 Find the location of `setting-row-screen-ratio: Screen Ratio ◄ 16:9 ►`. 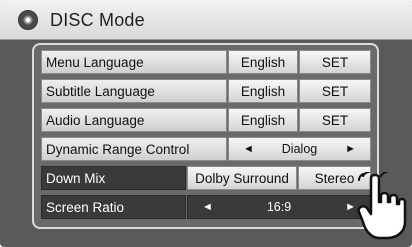

setting-row-screen-ratio: Screen Ratio ◄ 16:9 ► is located at coordinates (206, 207).